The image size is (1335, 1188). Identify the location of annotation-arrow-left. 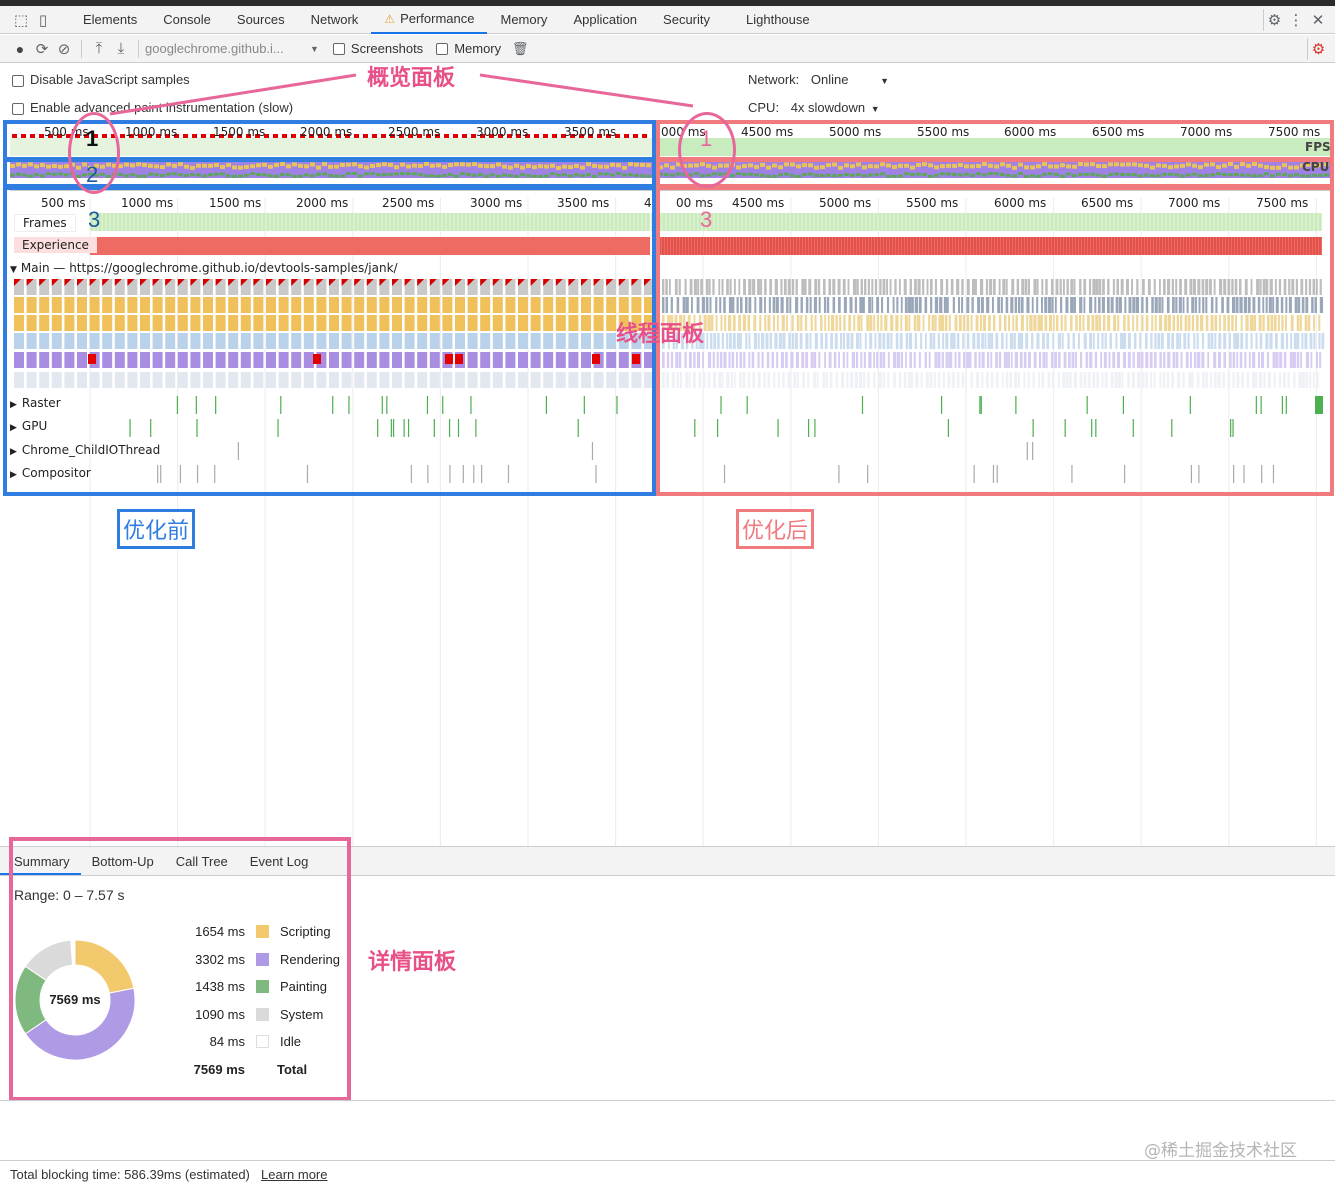
(233, 94).